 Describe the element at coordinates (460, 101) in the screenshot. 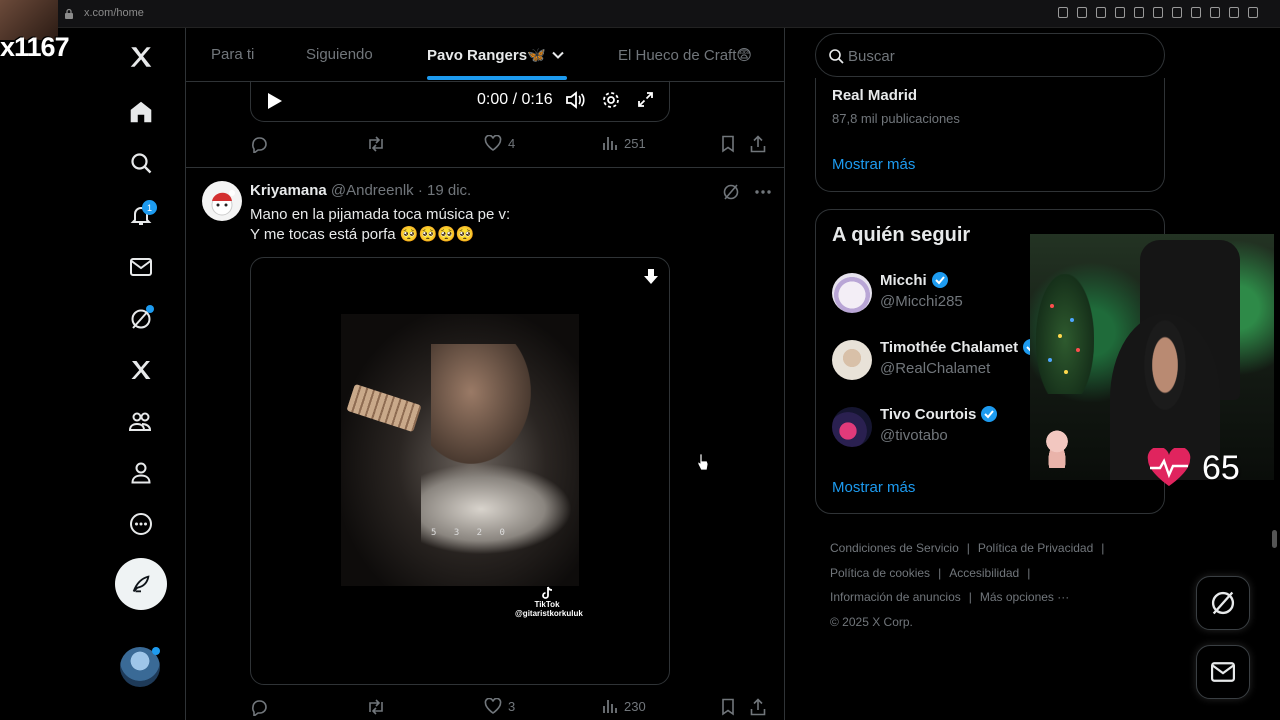

I see `video-player-controls: 0:00 / 0:16` at that location.